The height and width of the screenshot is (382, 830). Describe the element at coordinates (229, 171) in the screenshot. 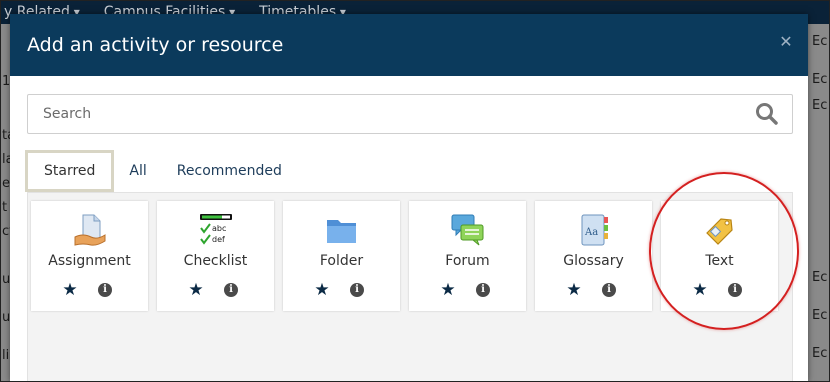

I see `tab-recommended: Recommended` at that location.